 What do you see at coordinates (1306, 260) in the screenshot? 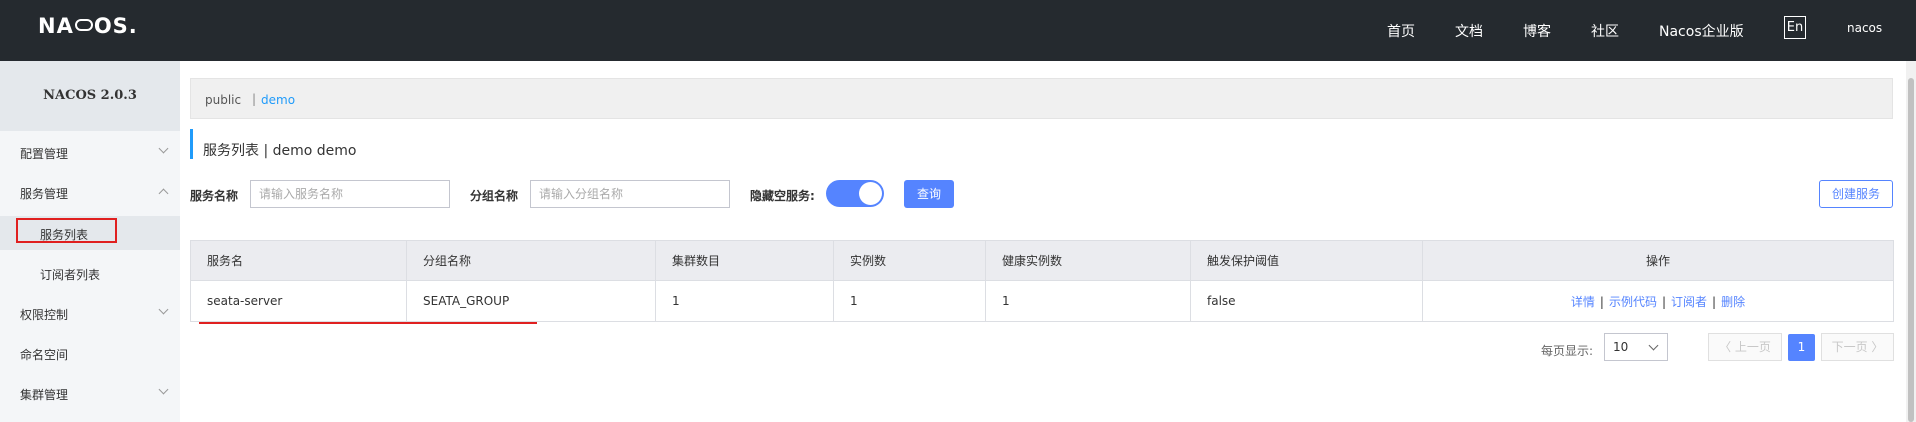
I see `column-header-threshold: 触发保护阈值` at bounding box center [1306, 260].